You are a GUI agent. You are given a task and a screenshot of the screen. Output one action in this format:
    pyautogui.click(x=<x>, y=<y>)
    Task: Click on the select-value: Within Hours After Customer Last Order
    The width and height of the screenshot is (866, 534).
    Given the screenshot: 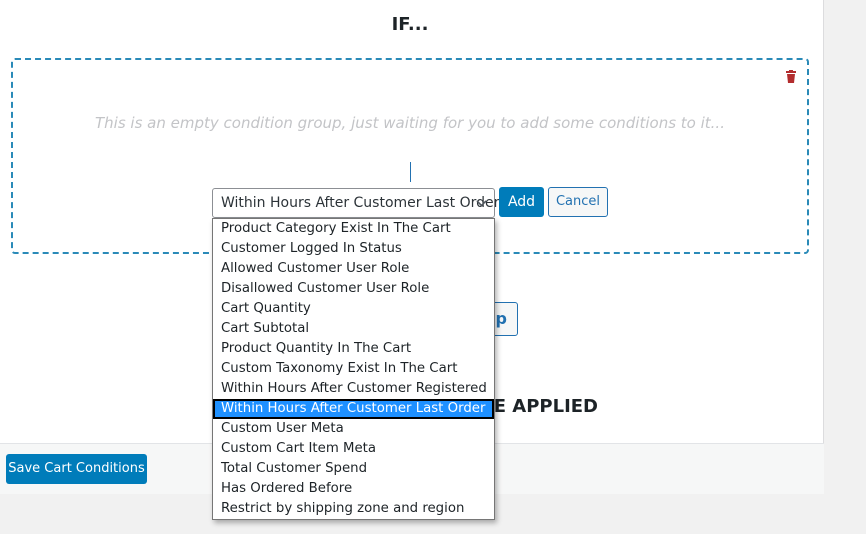 What is the action you would take?
    pyautogui.click(x=360, y=203)
    